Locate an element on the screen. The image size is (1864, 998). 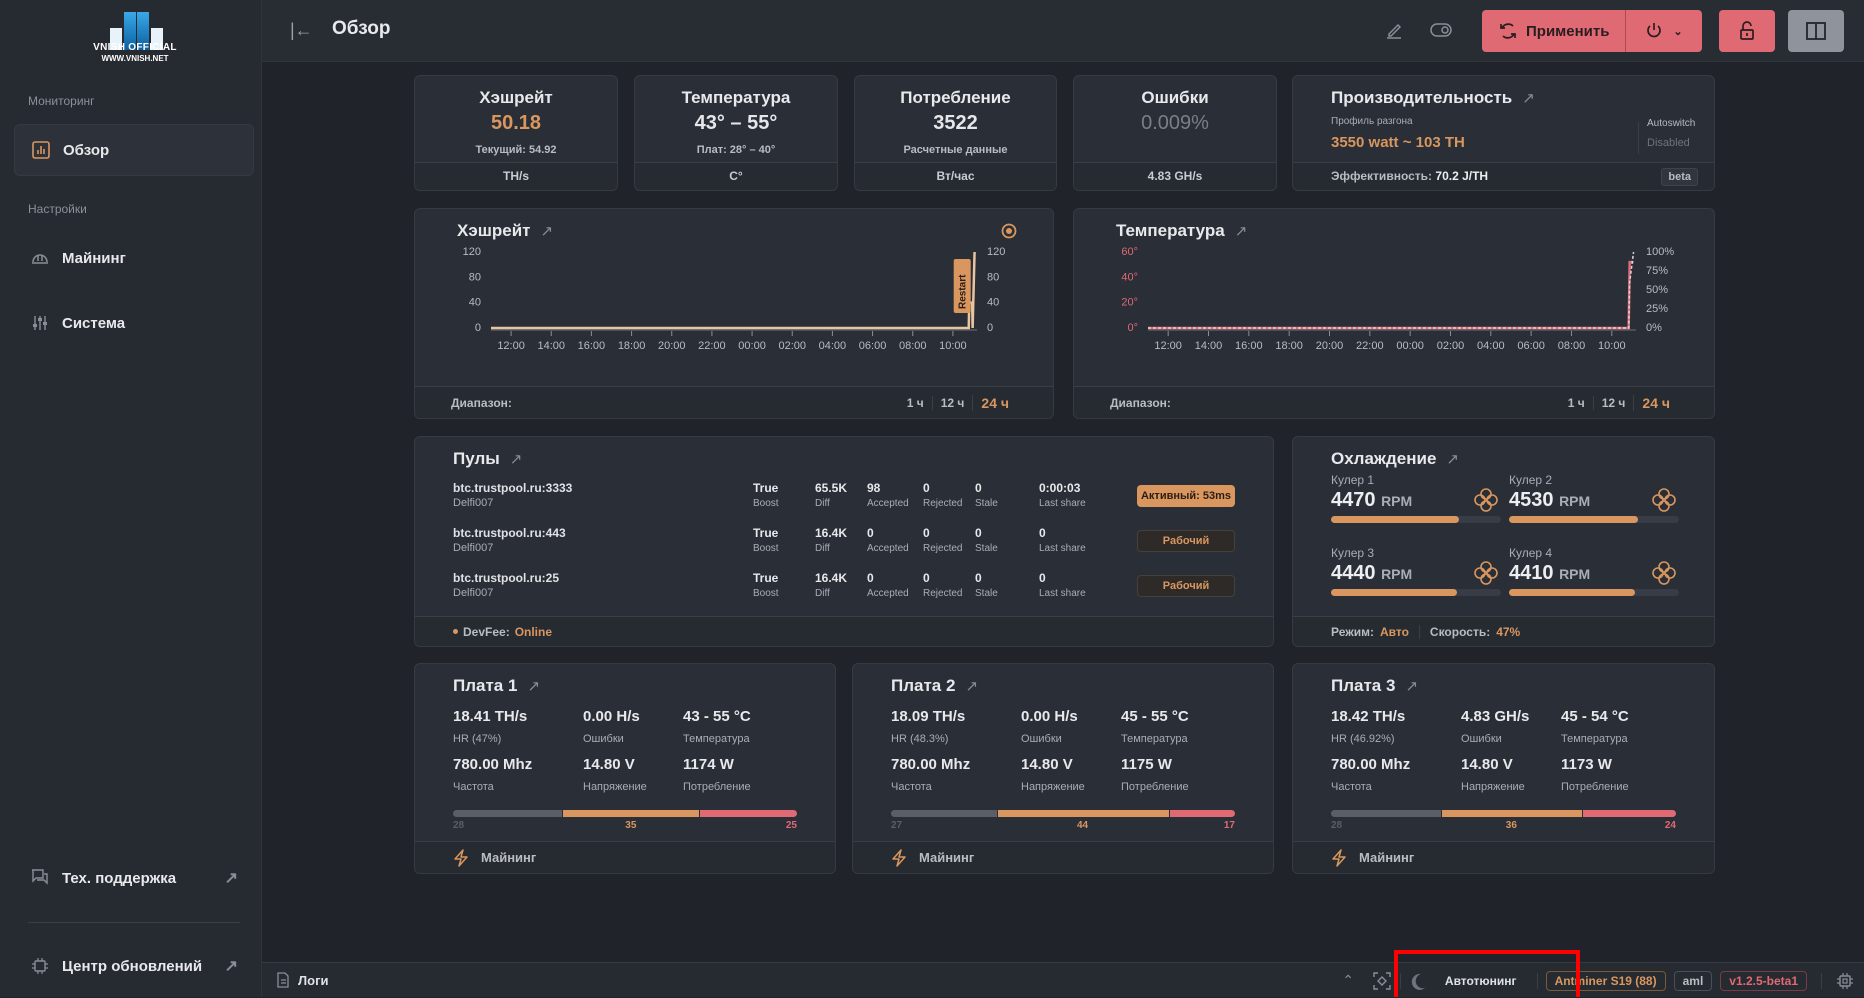
sidebar-item-label: Система is located at coordinates (94, 323).